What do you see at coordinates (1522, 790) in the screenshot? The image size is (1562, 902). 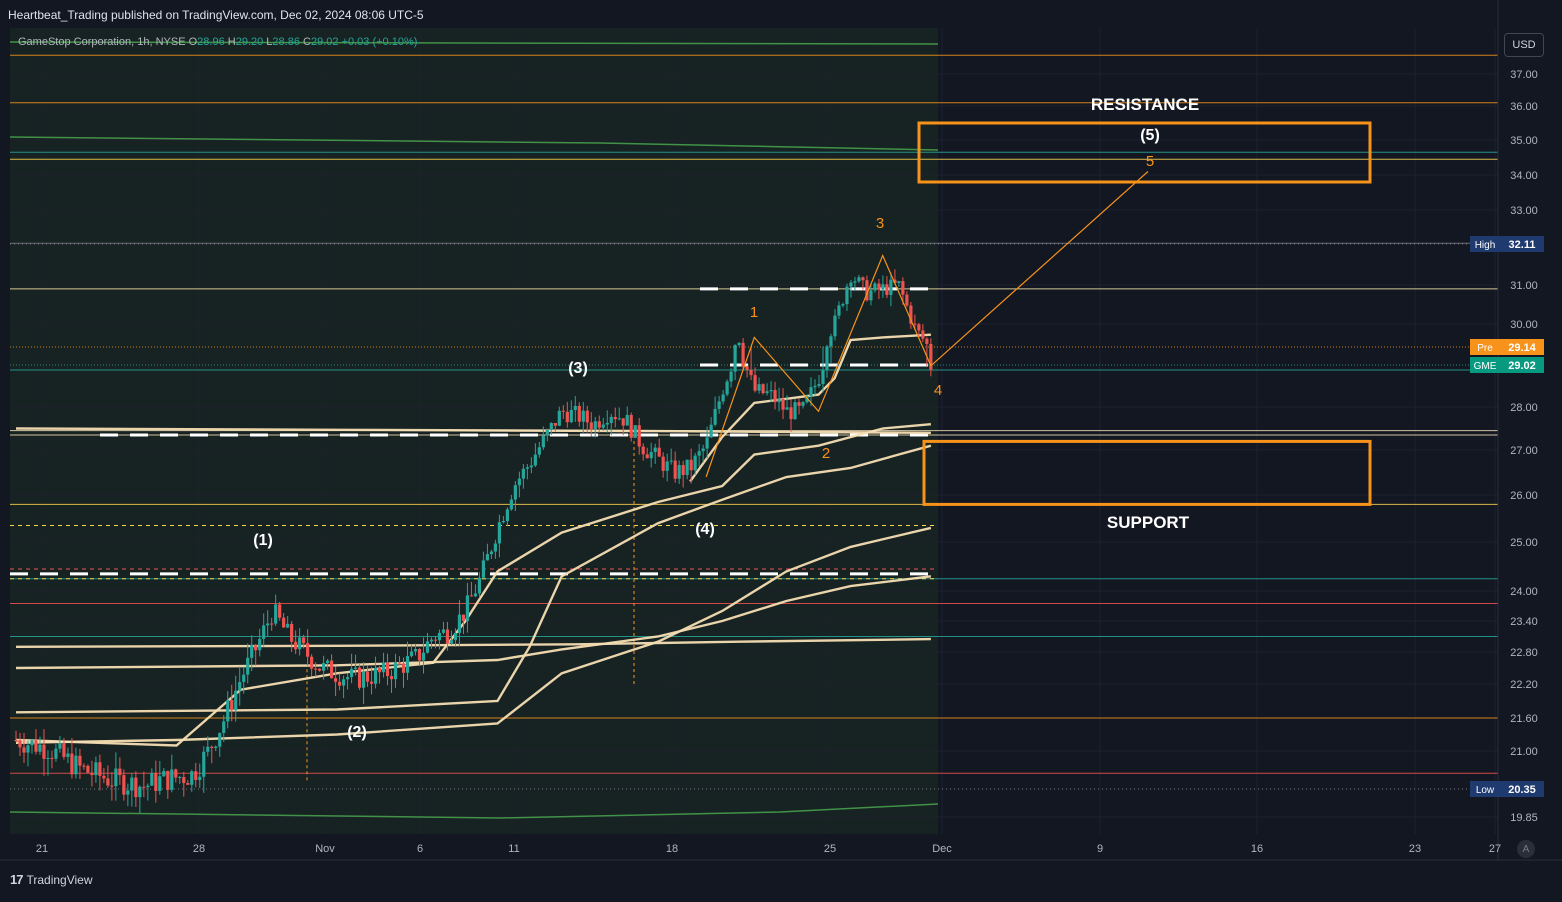 I see `price-badge-value: 20.35` at bounding box center [1522, 790].